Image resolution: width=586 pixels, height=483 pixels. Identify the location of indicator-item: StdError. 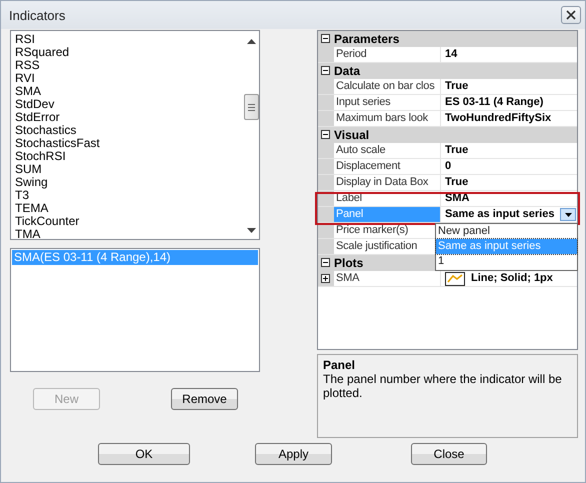
(129, 117).